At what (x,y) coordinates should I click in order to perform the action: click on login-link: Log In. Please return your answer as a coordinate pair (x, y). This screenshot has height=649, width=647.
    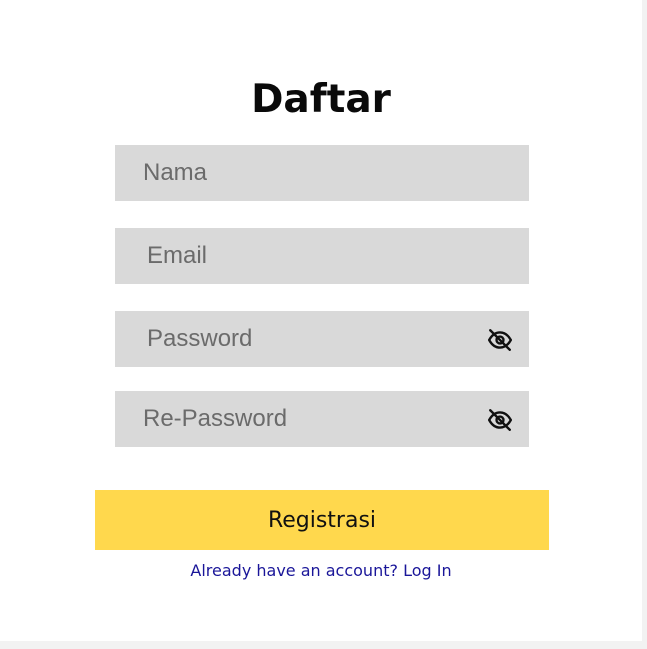
    Looking at the image, I should click on (427, 570).